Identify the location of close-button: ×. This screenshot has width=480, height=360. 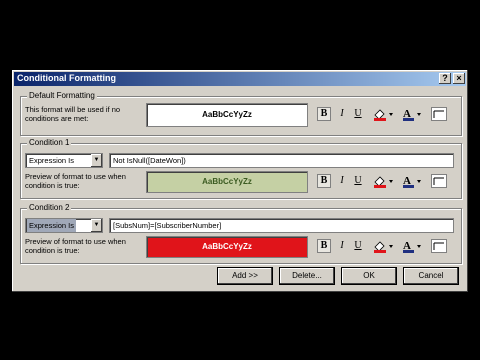
(459, 78).